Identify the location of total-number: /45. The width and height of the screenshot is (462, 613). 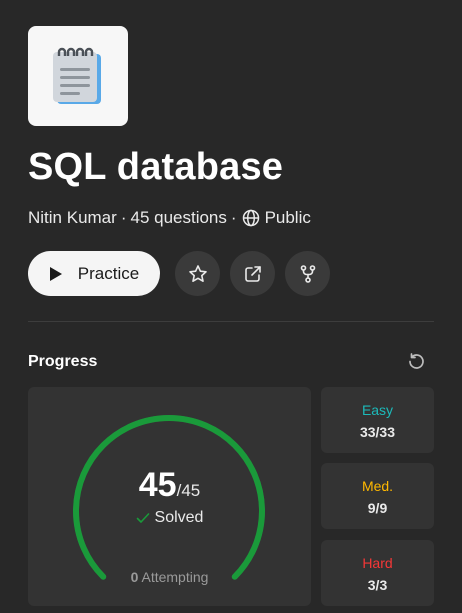
(188, 490).